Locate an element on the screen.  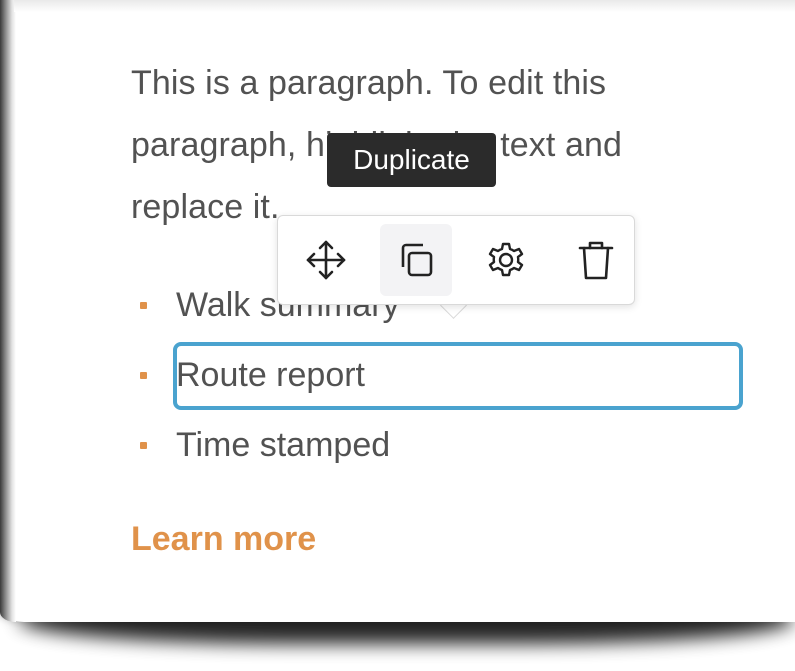
card-top-shade is located at coordinates (404, 6).